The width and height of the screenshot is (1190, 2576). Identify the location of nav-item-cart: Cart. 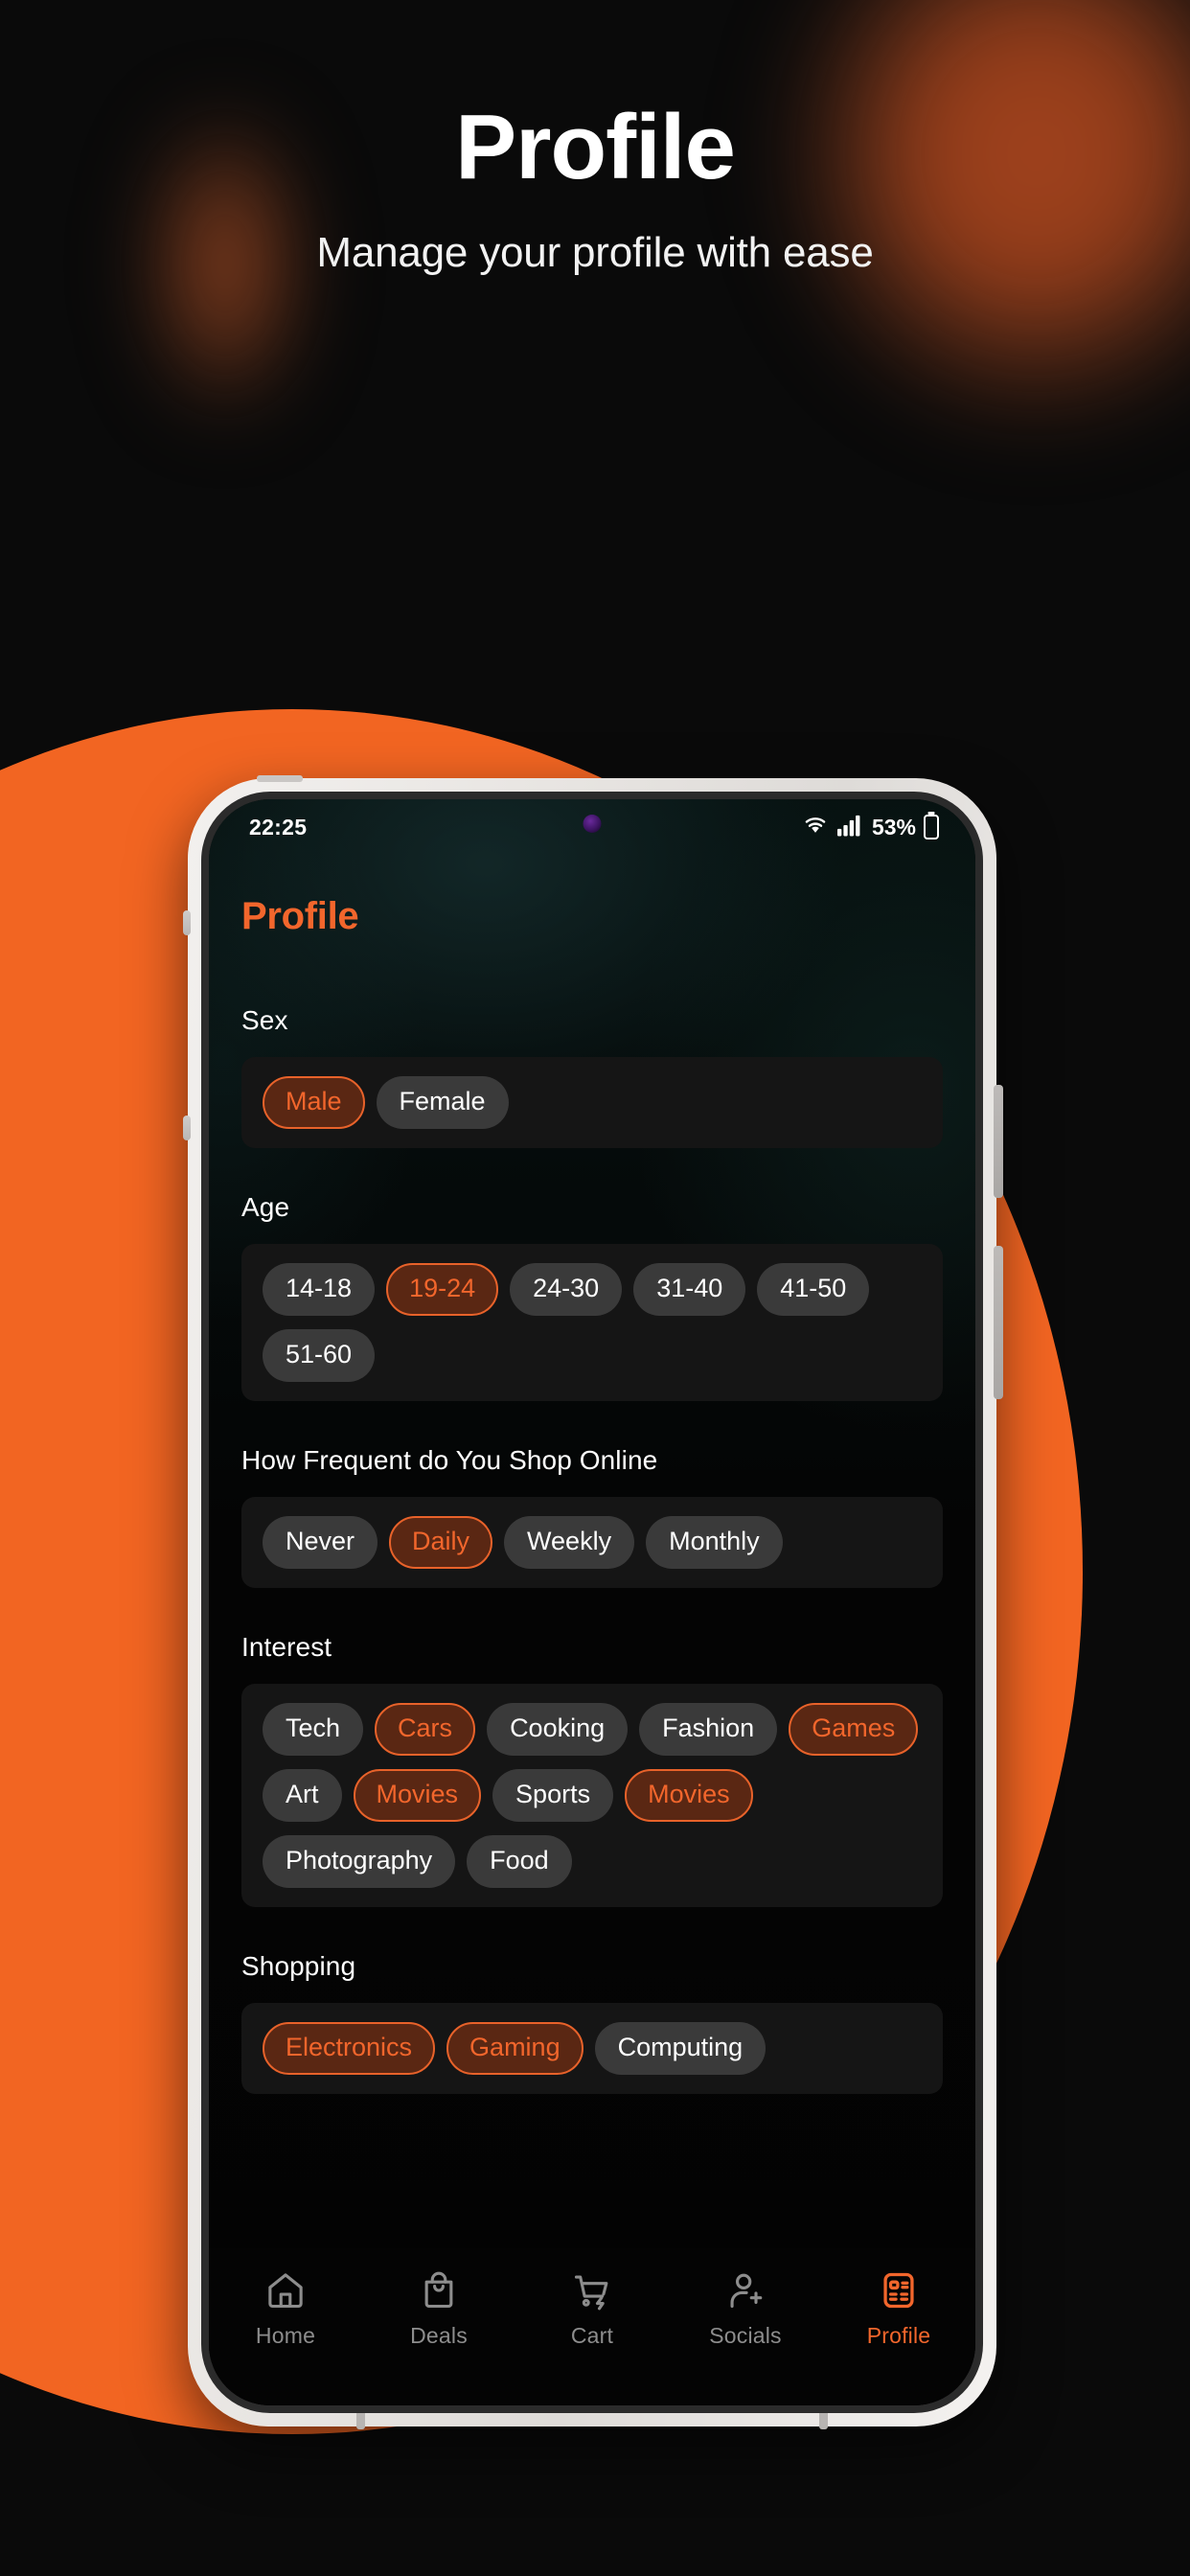
(592, 2309).